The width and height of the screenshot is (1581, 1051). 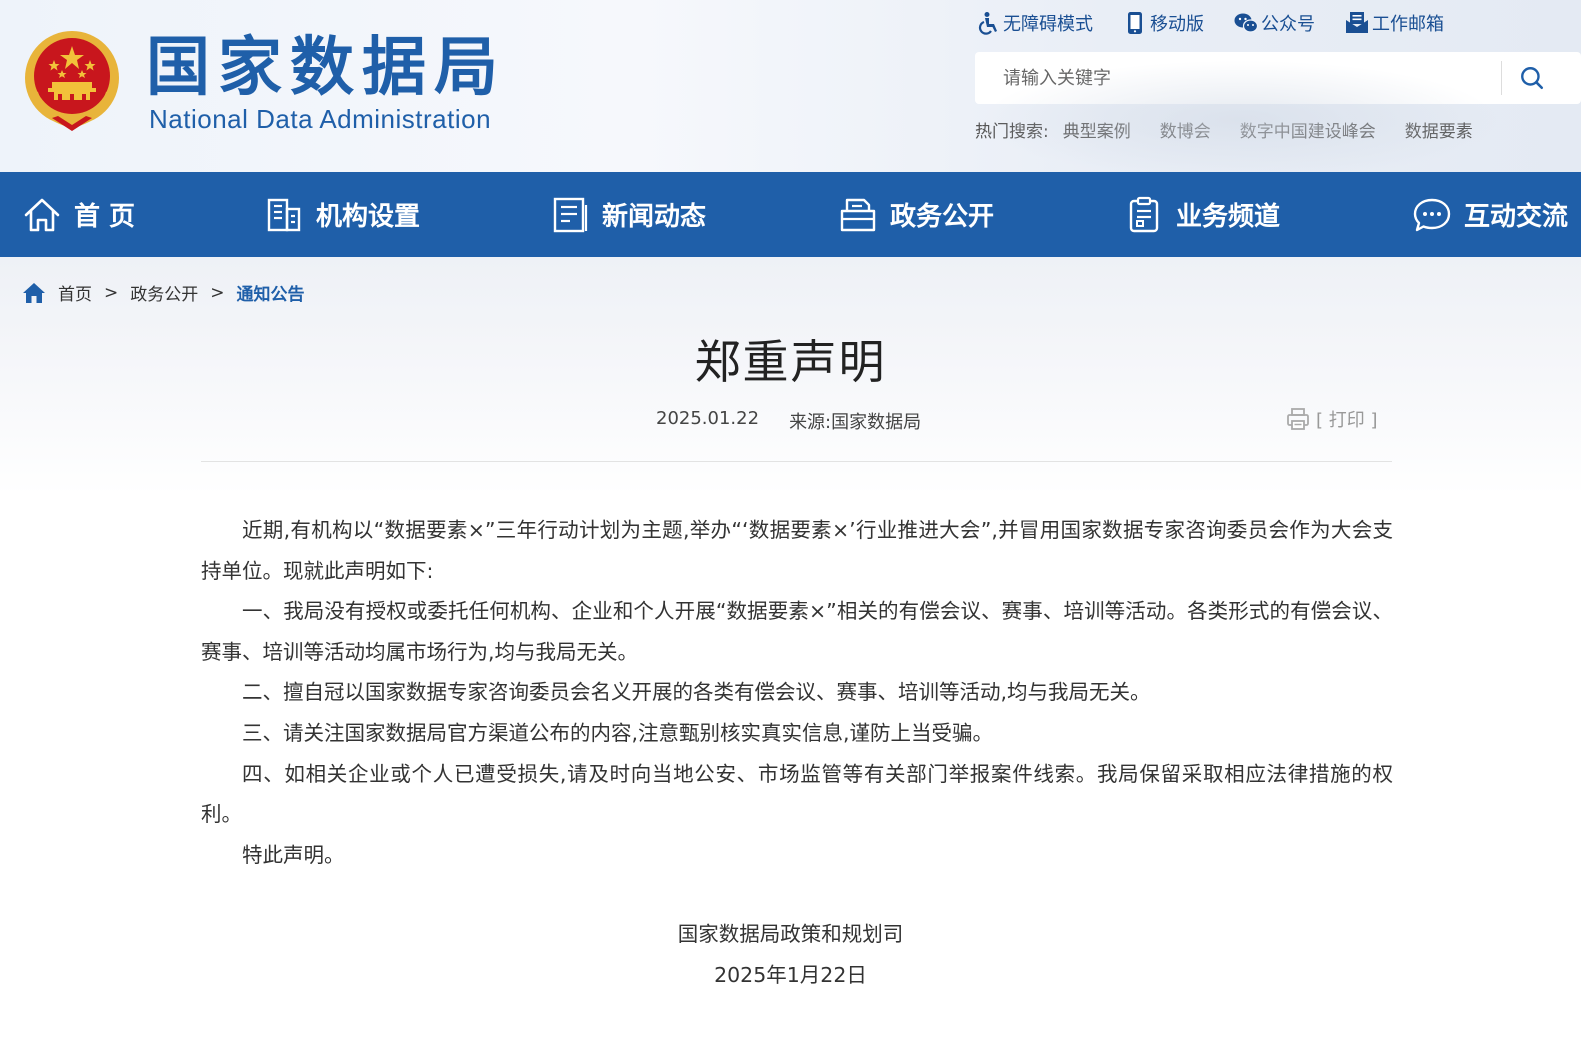 I want to click on printer-icon, so click(x=1298, y=419).